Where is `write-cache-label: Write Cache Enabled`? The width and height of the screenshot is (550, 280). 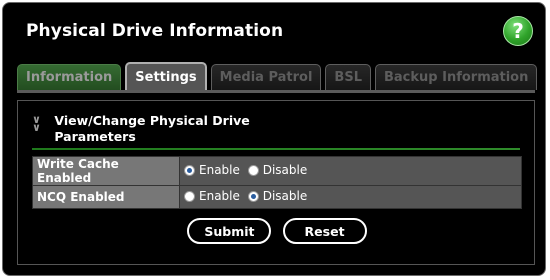 write-cache-label: Write Cache Enabled is located at coordinates (106, 171).